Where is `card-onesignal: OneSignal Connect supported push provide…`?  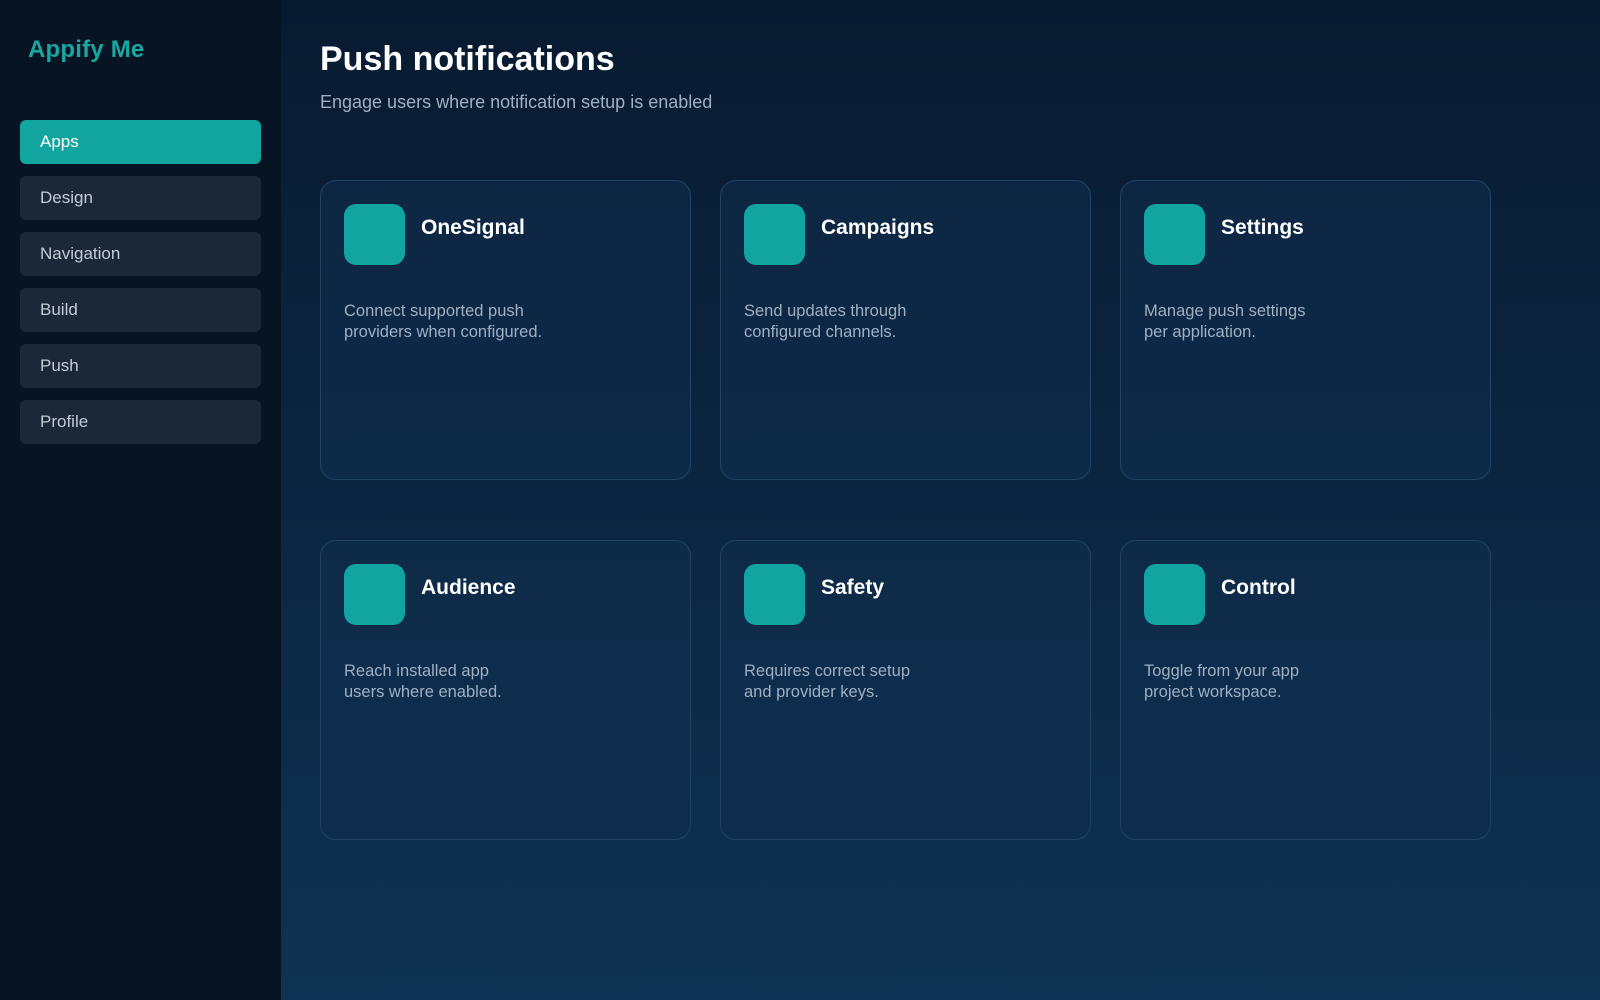
card-onesignal: OneSignal Connect supported push provide… is located at coordinates (505, 330).